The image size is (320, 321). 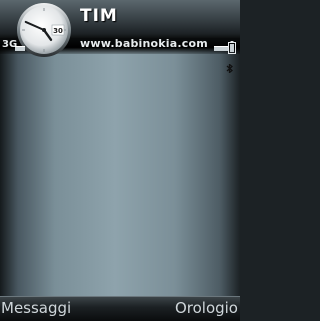 What do you see at coordinates (232, 46) in the screenshot?
I see `battery-icon` at bounding box center [232, 46].